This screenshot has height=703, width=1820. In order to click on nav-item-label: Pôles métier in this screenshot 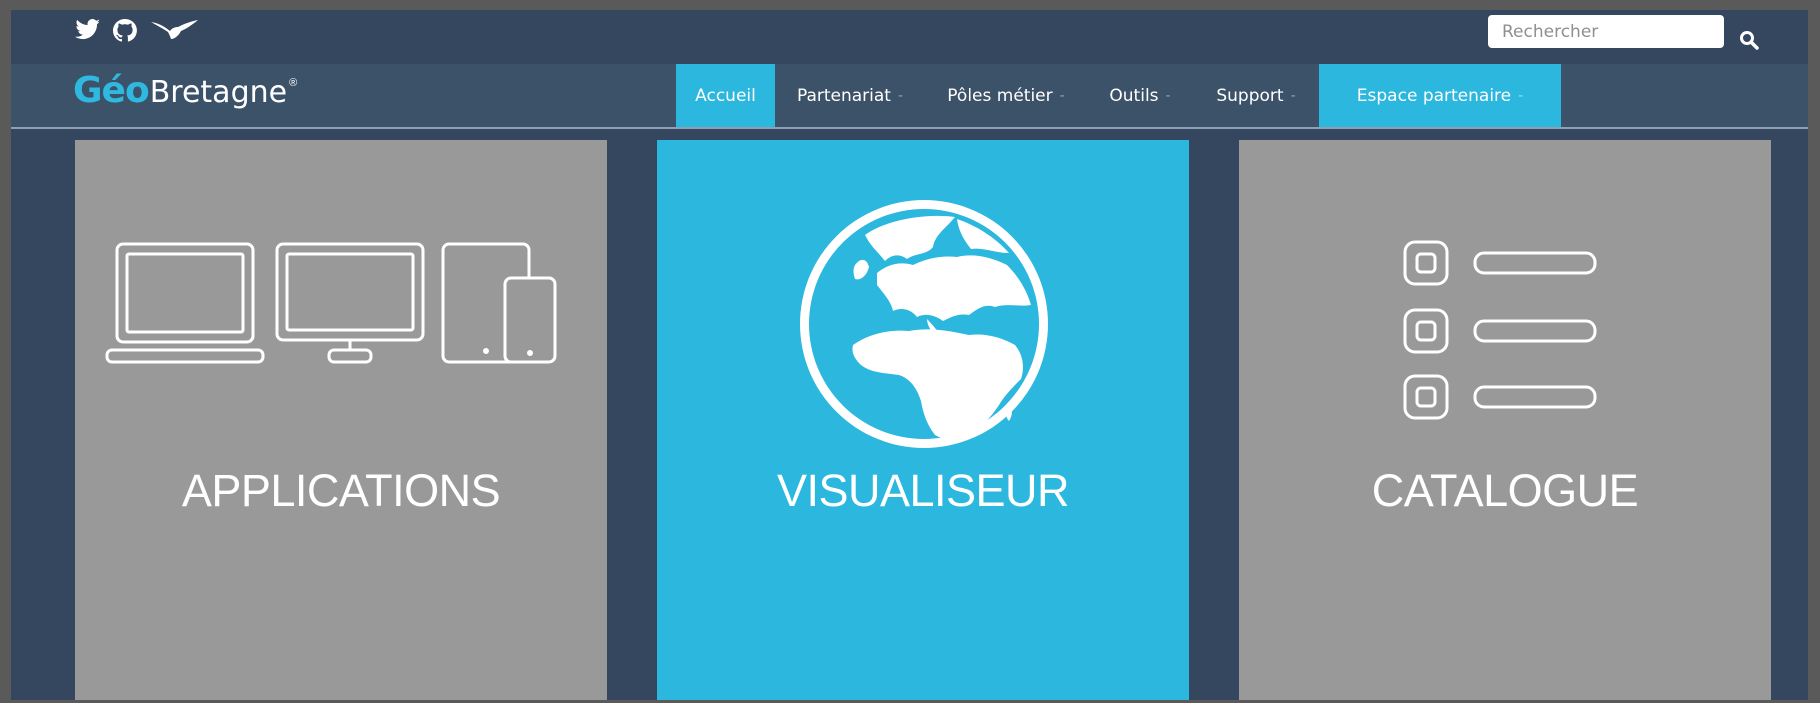, I will do `click(1000, 95)`.